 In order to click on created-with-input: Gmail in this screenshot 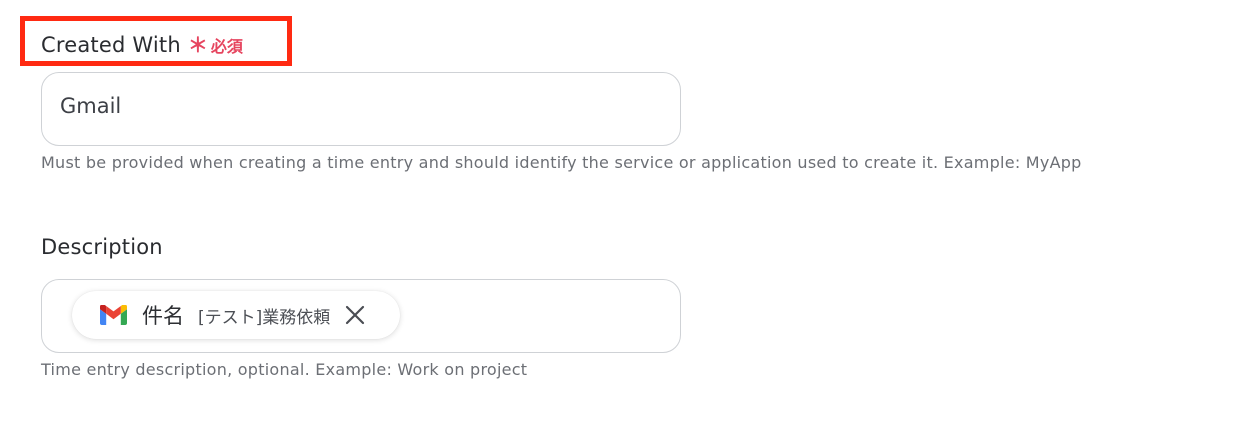, I will do `click(361, 109)`.